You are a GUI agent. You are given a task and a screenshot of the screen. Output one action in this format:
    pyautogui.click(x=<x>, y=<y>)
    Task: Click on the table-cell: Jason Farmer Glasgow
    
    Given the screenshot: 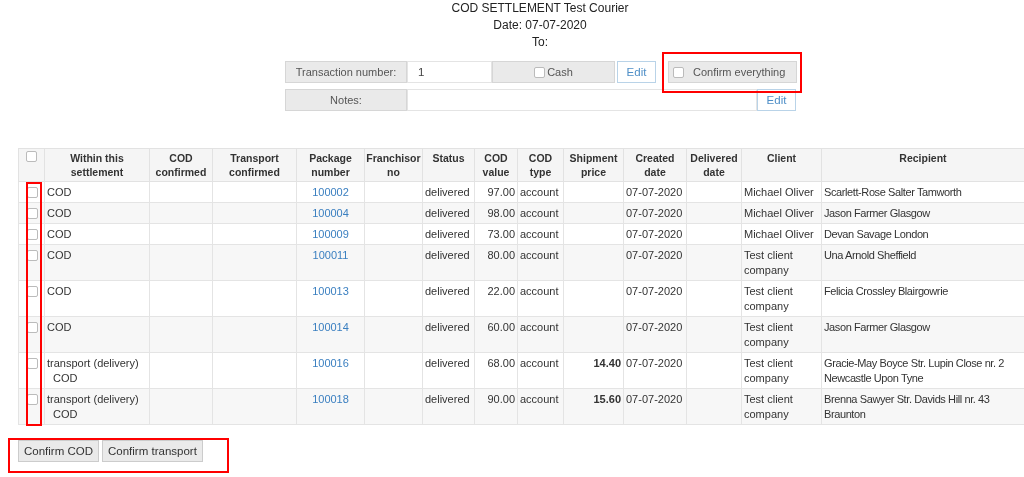 What is the action you would take?
    pyautogui.click(x=922, y=334)
    